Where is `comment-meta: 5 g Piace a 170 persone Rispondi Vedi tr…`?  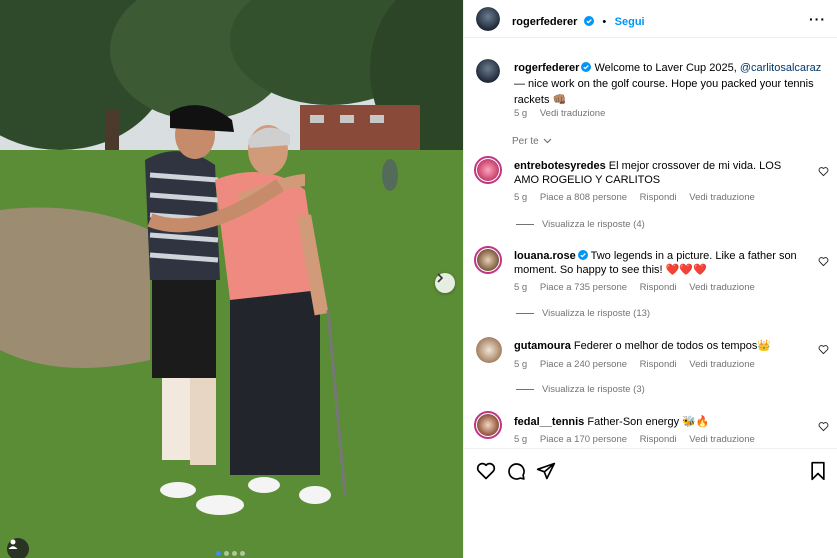
comment-meta: 5 g Piace a 170 persone Rispondi Vedi tr… is located at coordinates (639, 439).